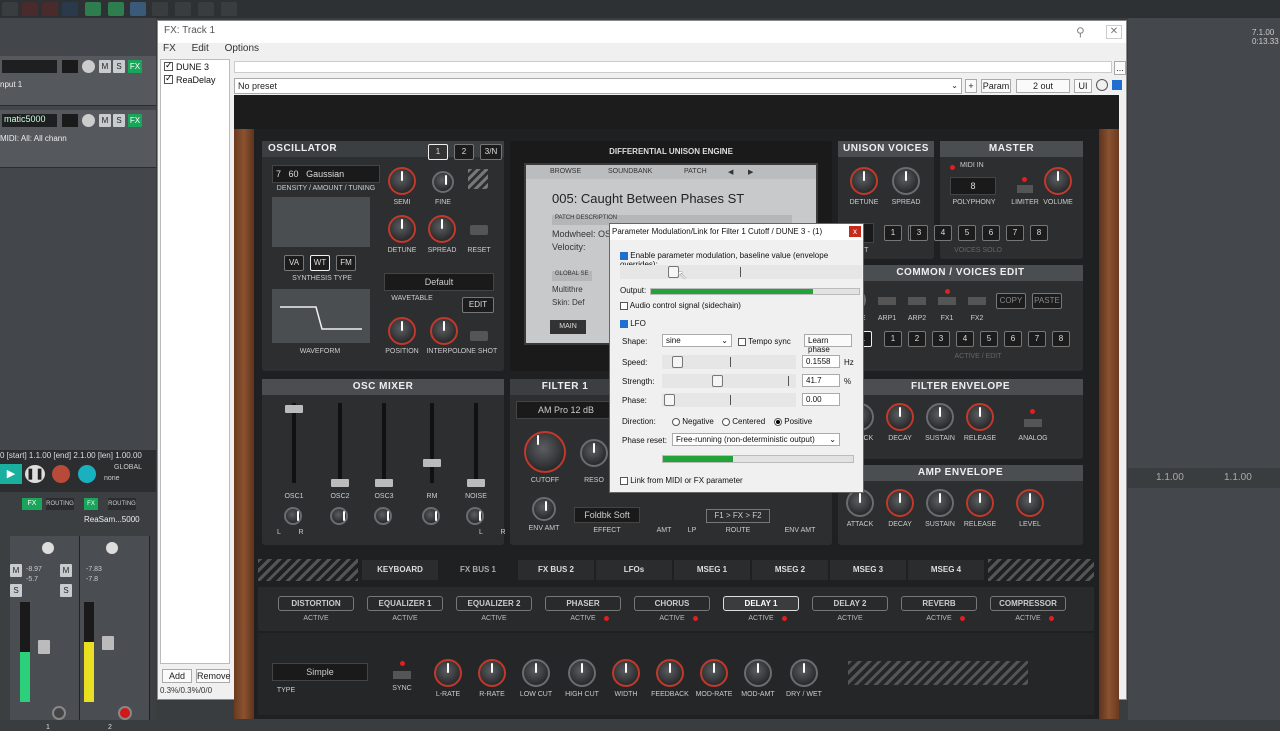  Describe the element at coordinates (906, 181) in the screenshot. I see `unison-spread-knob` at that location.